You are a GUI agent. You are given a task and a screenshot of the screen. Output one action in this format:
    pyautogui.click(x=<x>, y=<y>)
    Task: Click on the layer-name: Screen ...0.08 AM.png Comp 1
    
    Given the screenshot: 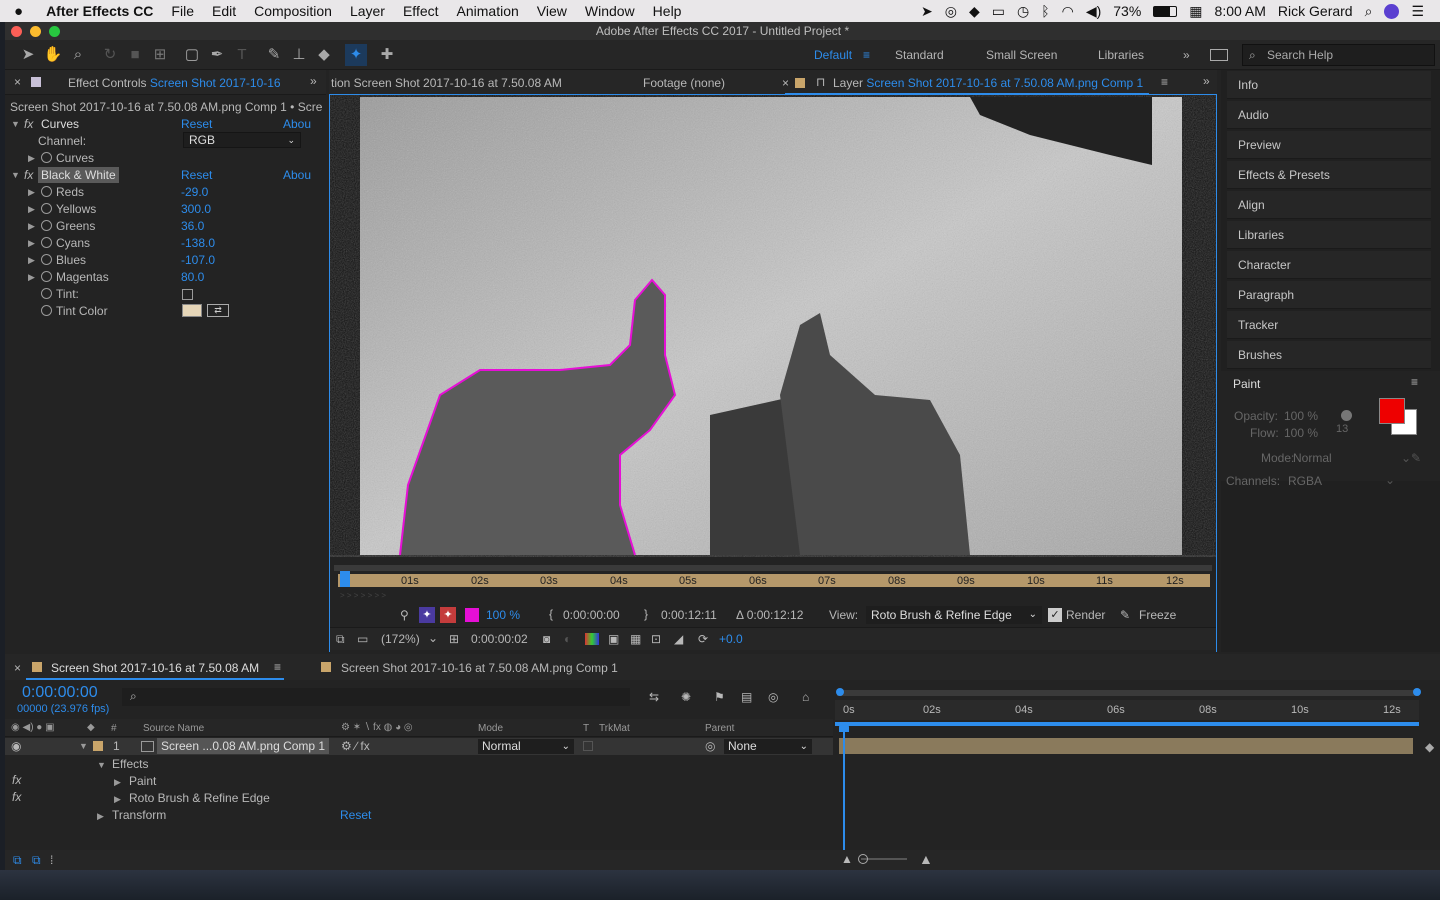 What is the action you would take?
    pyautogui.click(x=243, y=746)
    